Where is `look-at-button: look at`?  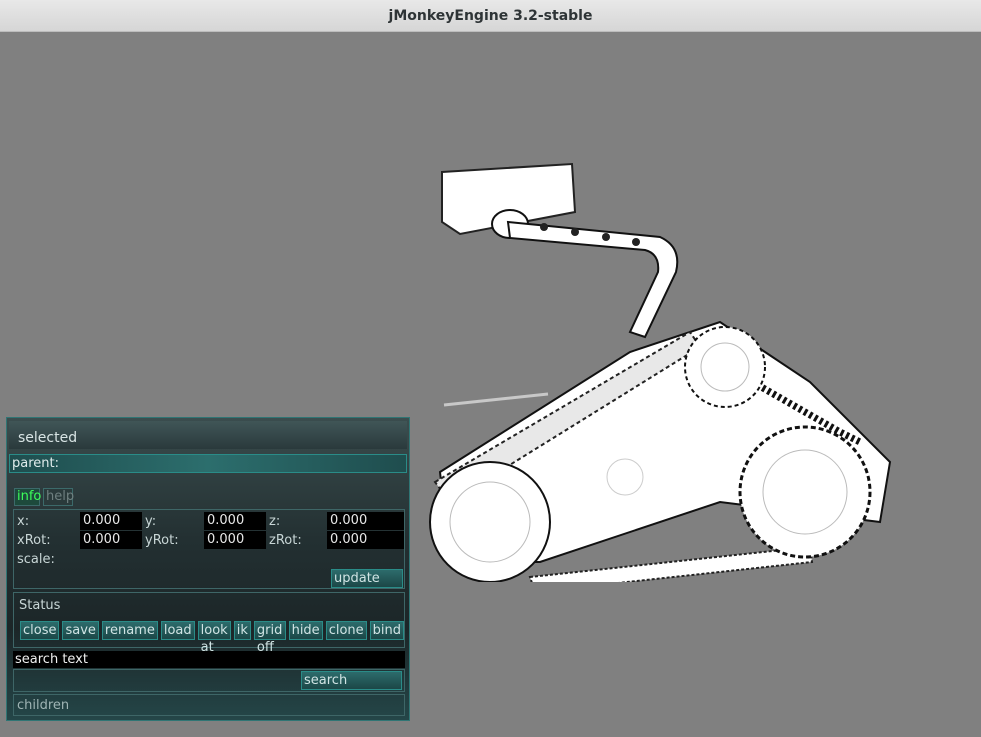
look-at-button: look at is located at coordinates (214, 638).